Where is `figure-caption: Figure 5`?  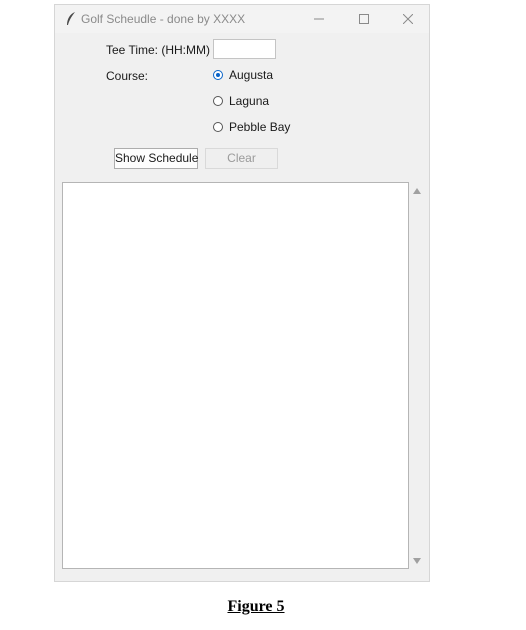
figure-caption: Figure 5 is located at coordinates (256, 606).